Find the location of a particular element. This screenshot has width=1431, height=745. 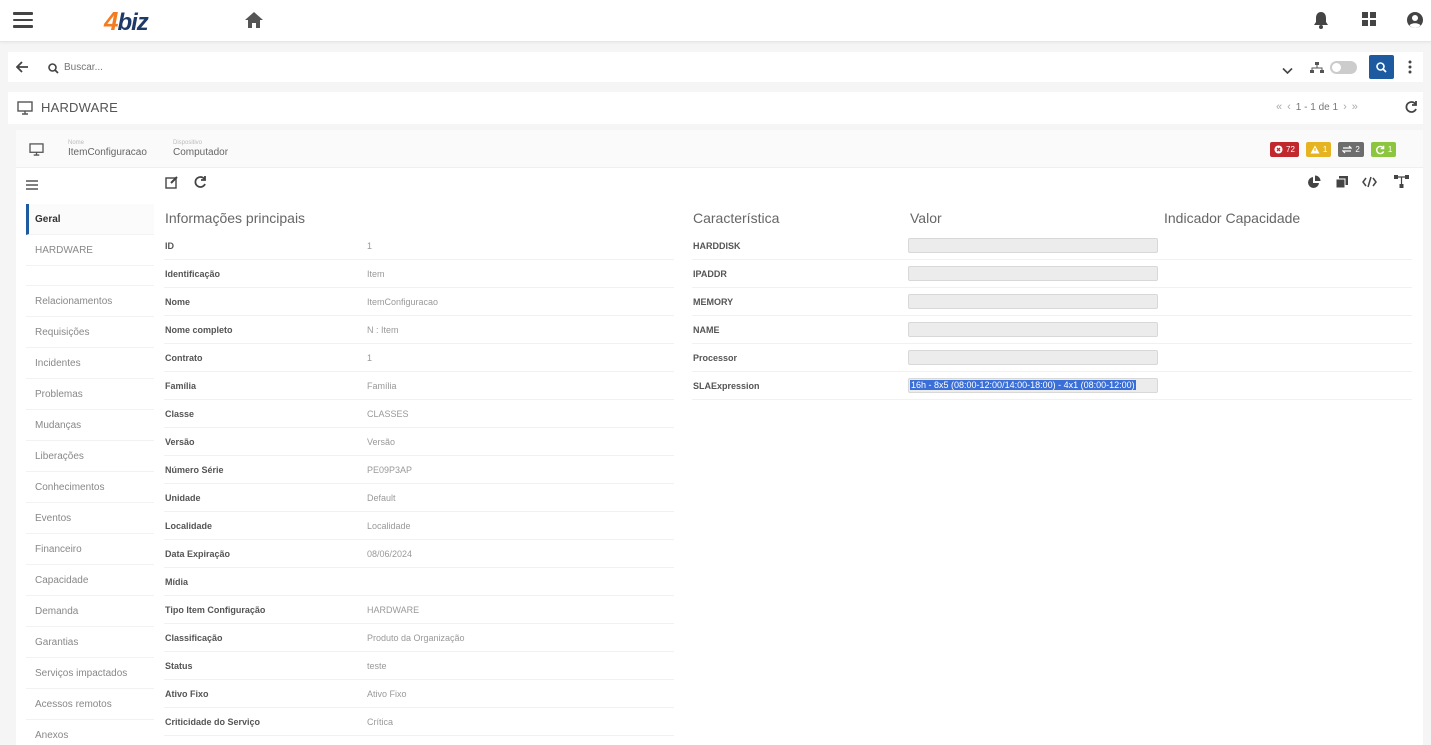

sidenav-item: Financeiro is located at coordinates (90, 549).